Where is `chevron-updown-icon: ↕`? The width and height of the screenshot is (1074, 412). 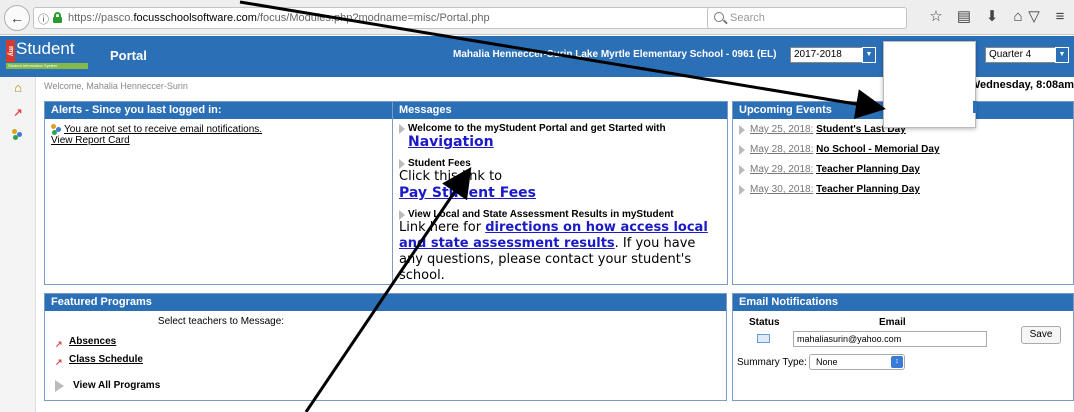 chevron-updown-icon: ↕ is located at coordinates (897, 362).